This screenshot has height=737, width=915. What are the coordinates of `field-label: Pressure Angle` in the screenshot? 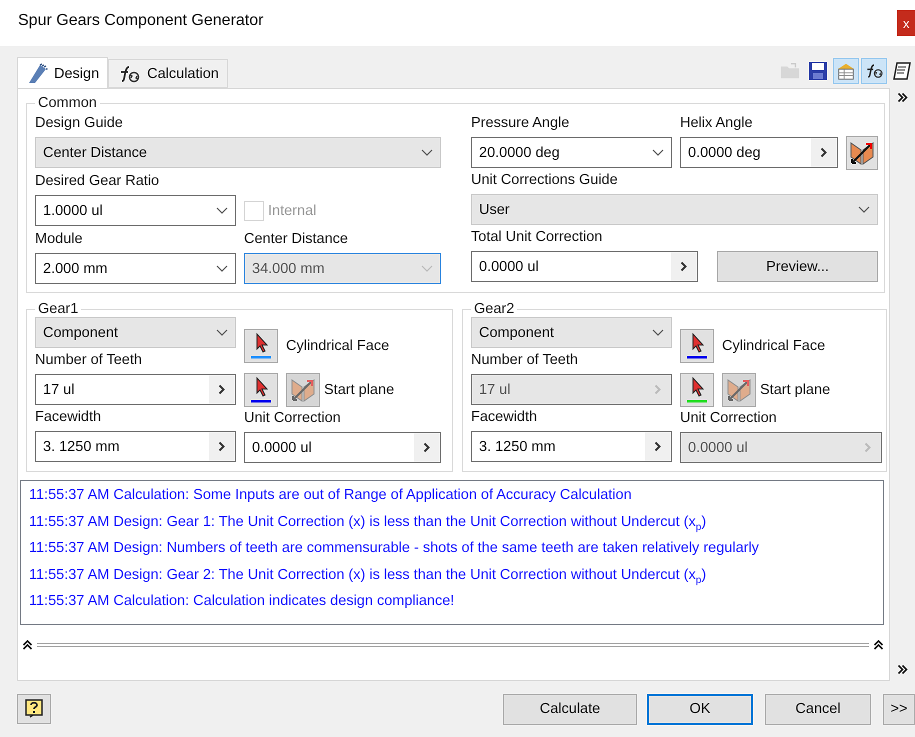 It's located at (520, 123).